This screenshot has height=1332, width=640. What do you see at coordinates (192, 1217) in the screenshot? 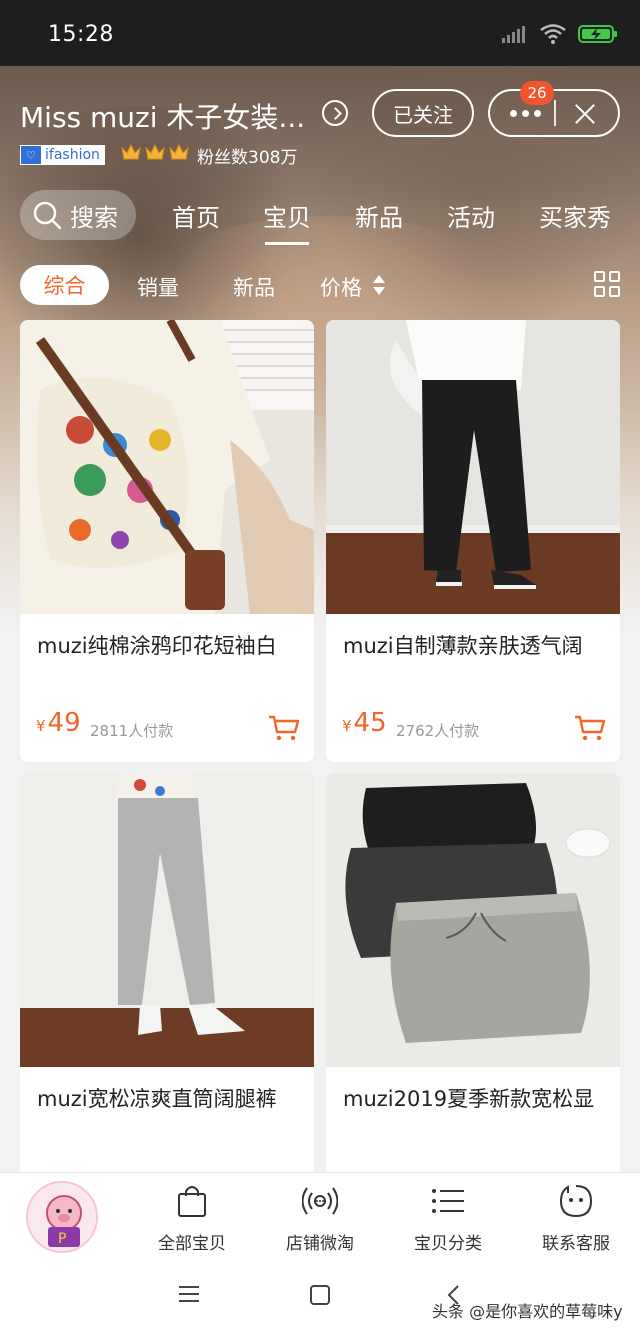
I see `all-products-button: 全部宝贝` at bounding box center [192, 1217].